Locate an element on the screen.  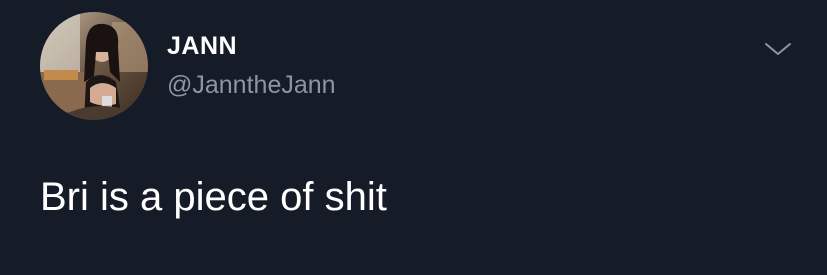
profile-photo-avatar is located at coordinates (94, 66).